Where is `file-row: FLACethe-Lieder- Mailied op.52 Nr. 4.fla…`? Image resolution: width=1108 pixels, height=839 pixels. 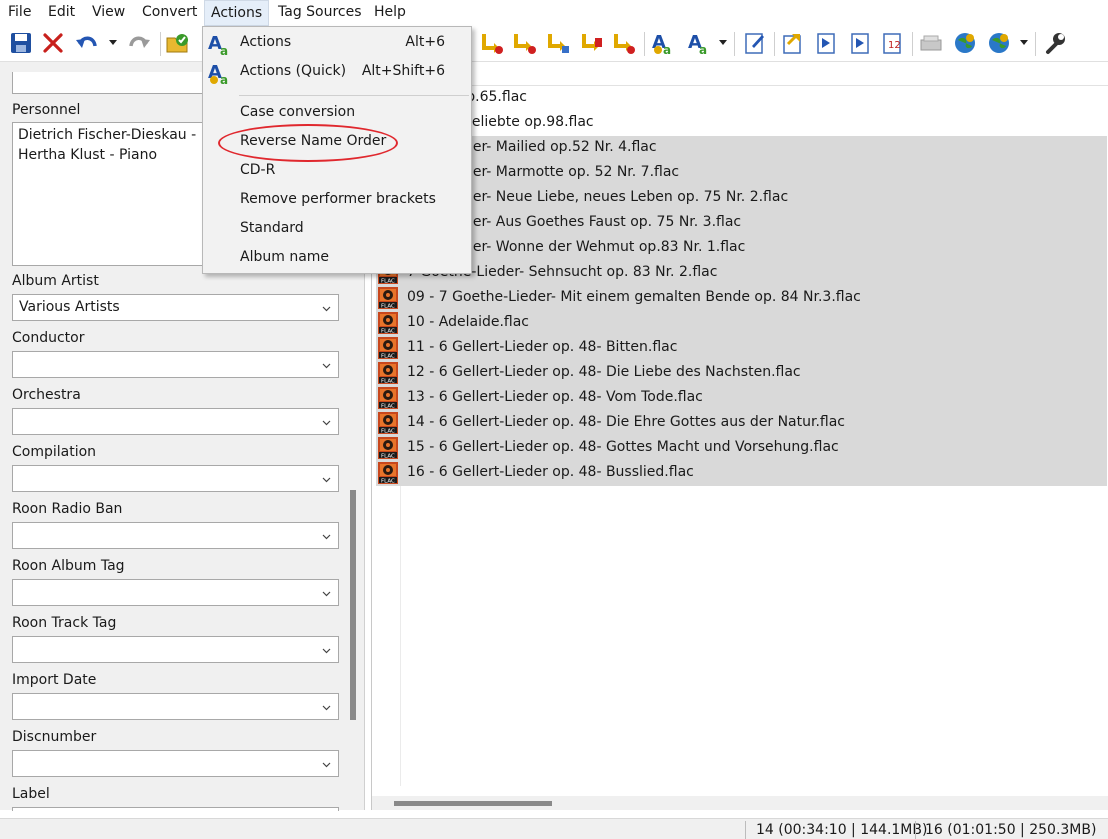 file-row: FLACethe-Lieder- Mailied op.52 Nr. 4.fla… is located at coordinates (741, 148).